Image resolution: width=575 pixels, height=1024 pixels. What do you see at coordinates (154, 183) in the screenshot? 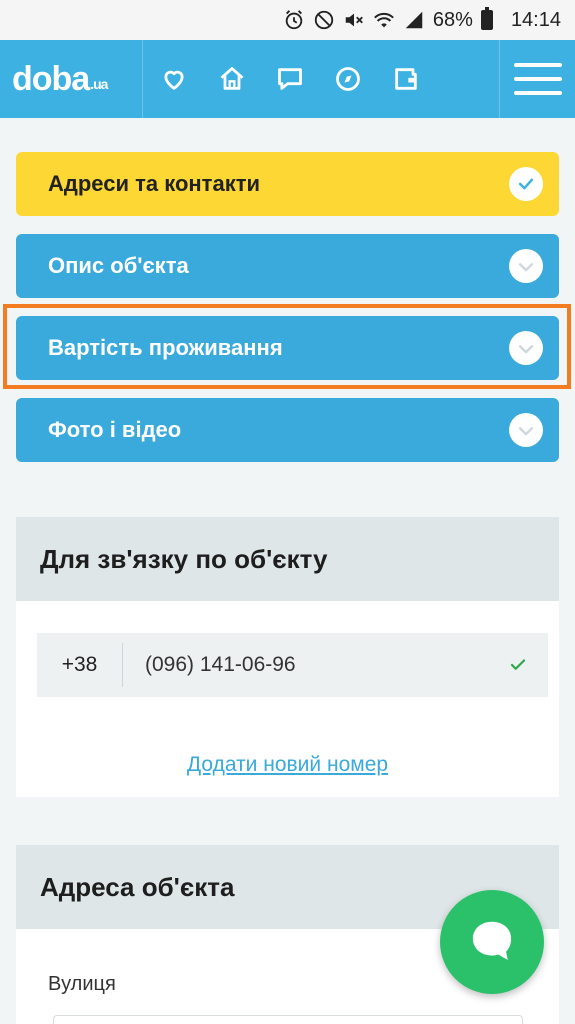
I see `tab-label: Адреси та контакти` at bounding box center [154, 183].